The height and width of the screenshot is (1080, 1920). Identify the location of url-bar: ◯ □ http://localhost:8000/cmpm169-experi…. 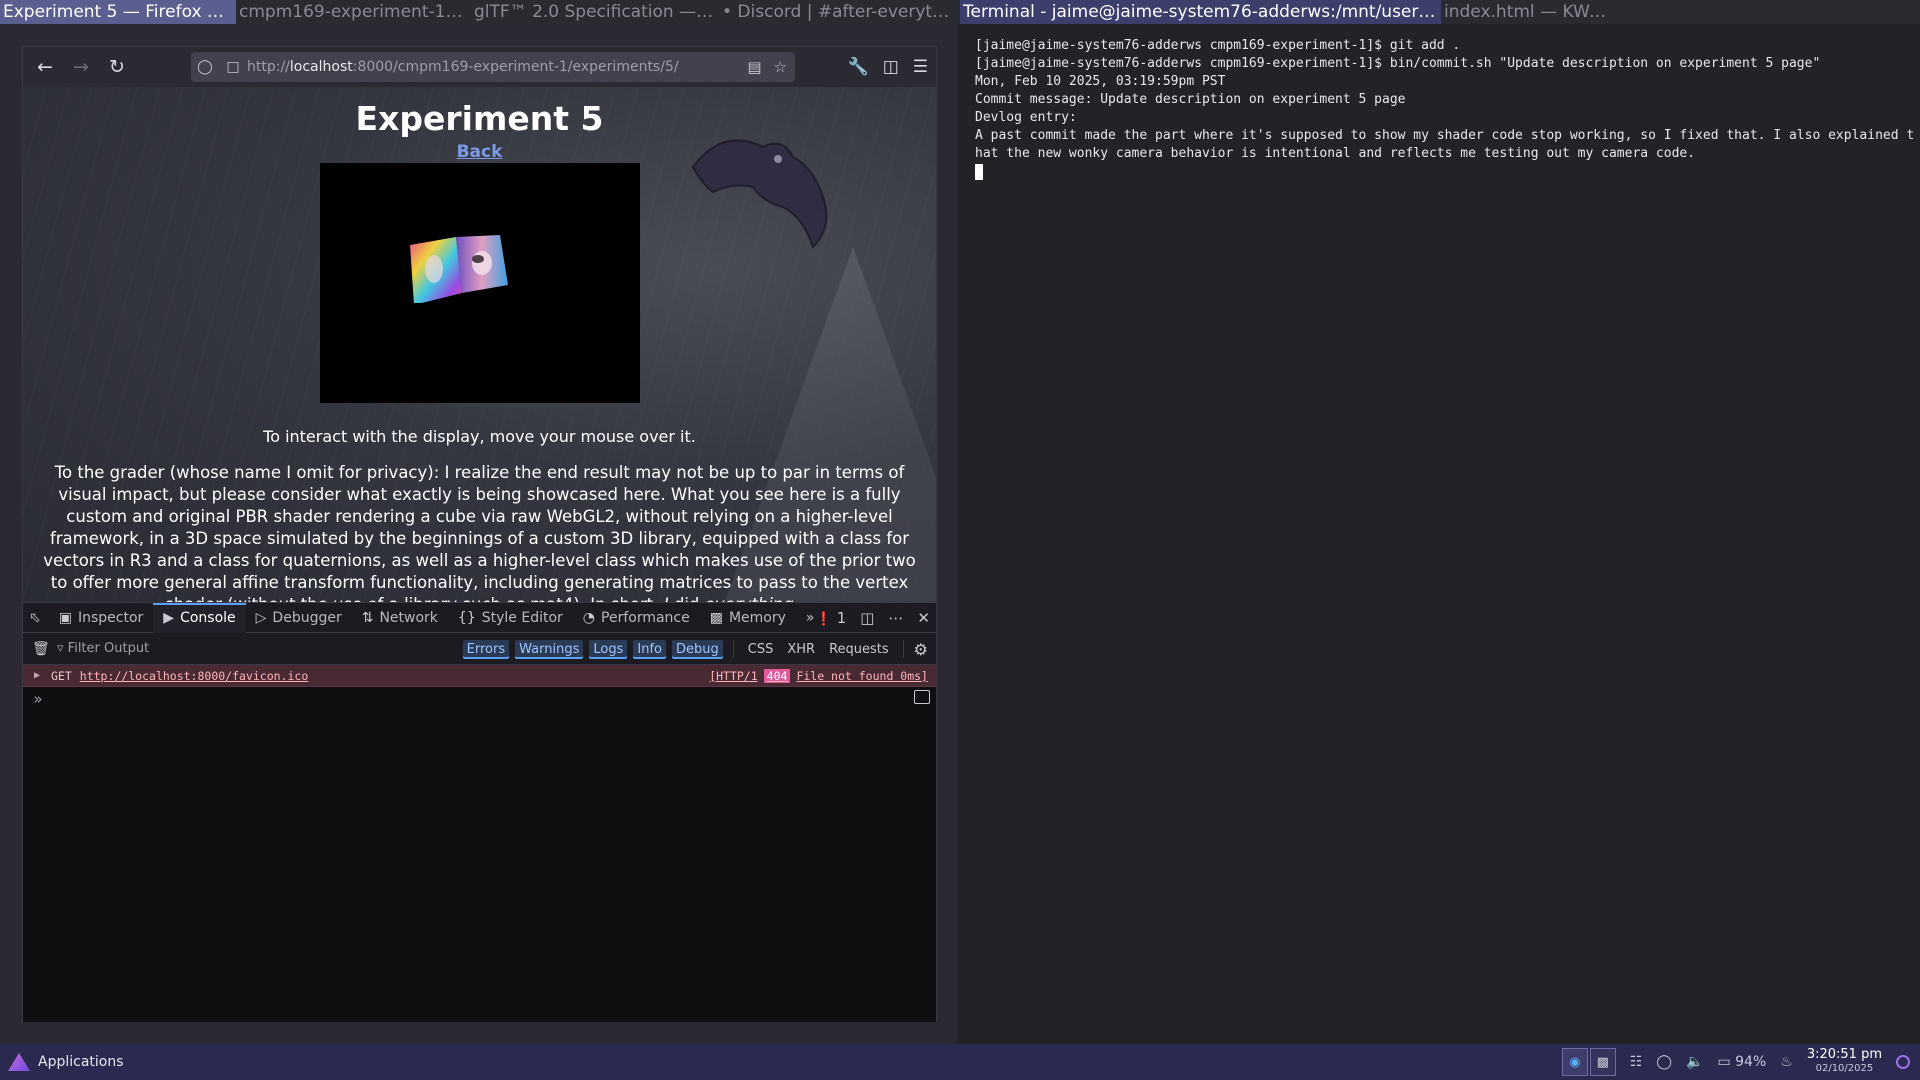
(493, 67).